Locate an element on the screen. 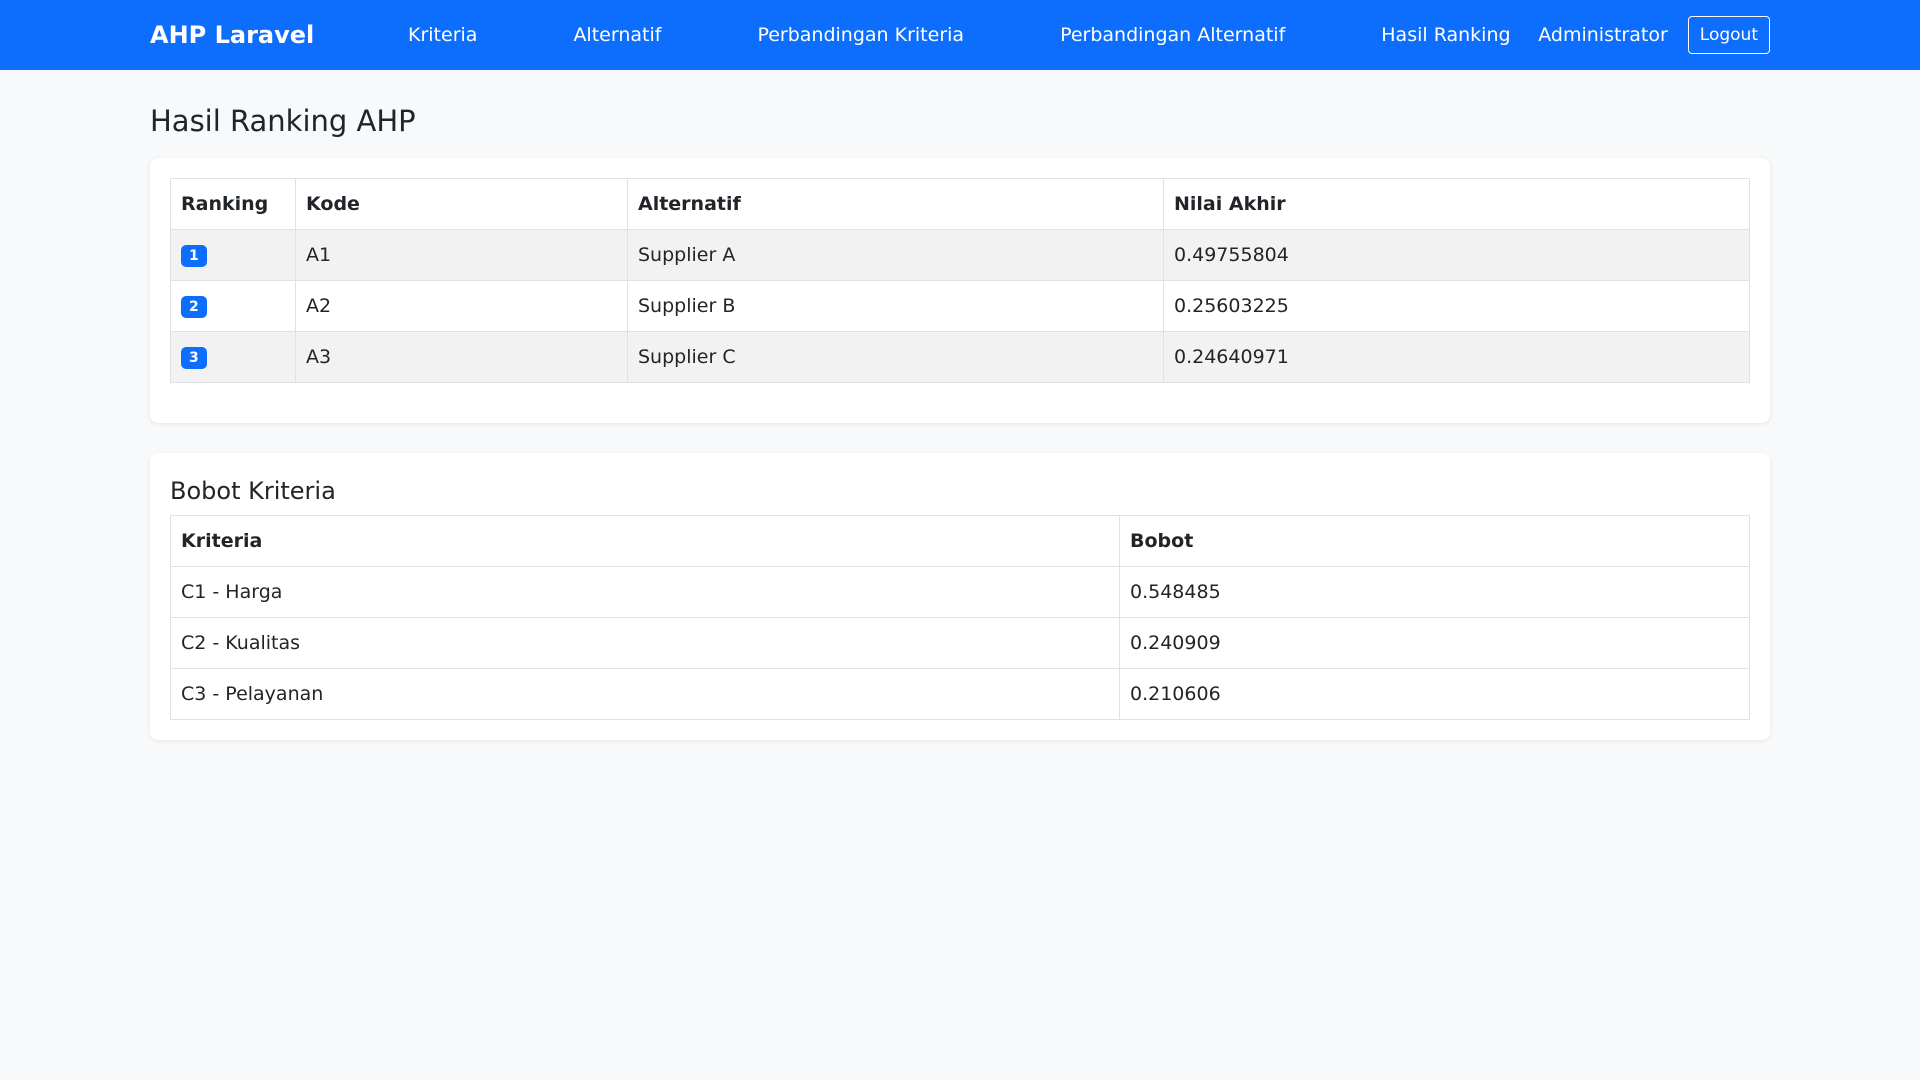  col-header-nilai-akhir: Nilai Akhir is located at coordinates (1456, 204).